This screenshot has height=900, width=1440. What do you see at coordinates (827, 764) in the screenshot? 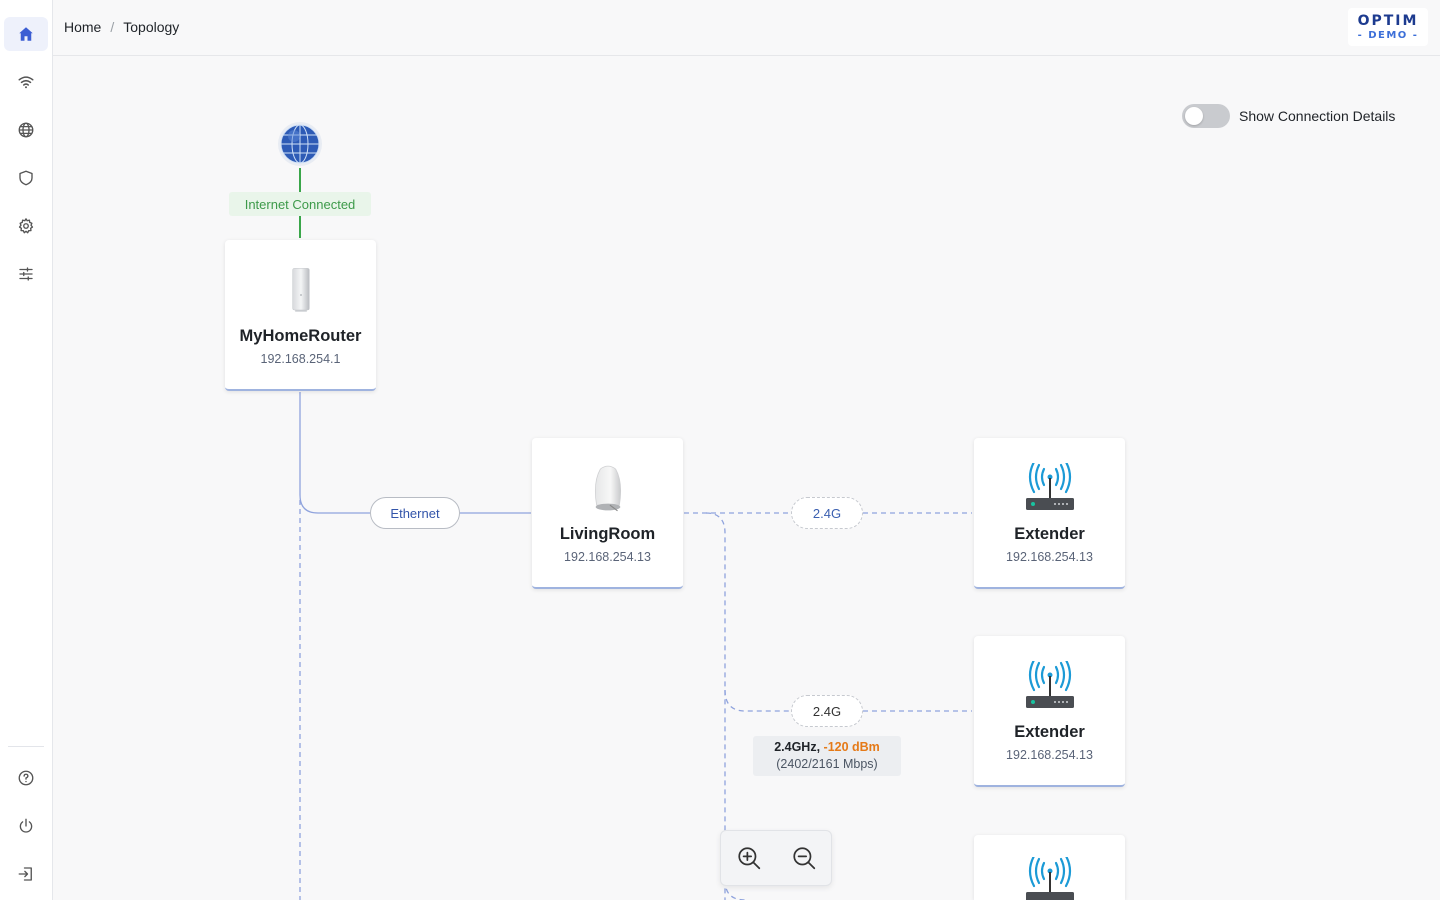
I see `connection-rate: (2402/2161 Mbps)` at bounding box center [827, 764].